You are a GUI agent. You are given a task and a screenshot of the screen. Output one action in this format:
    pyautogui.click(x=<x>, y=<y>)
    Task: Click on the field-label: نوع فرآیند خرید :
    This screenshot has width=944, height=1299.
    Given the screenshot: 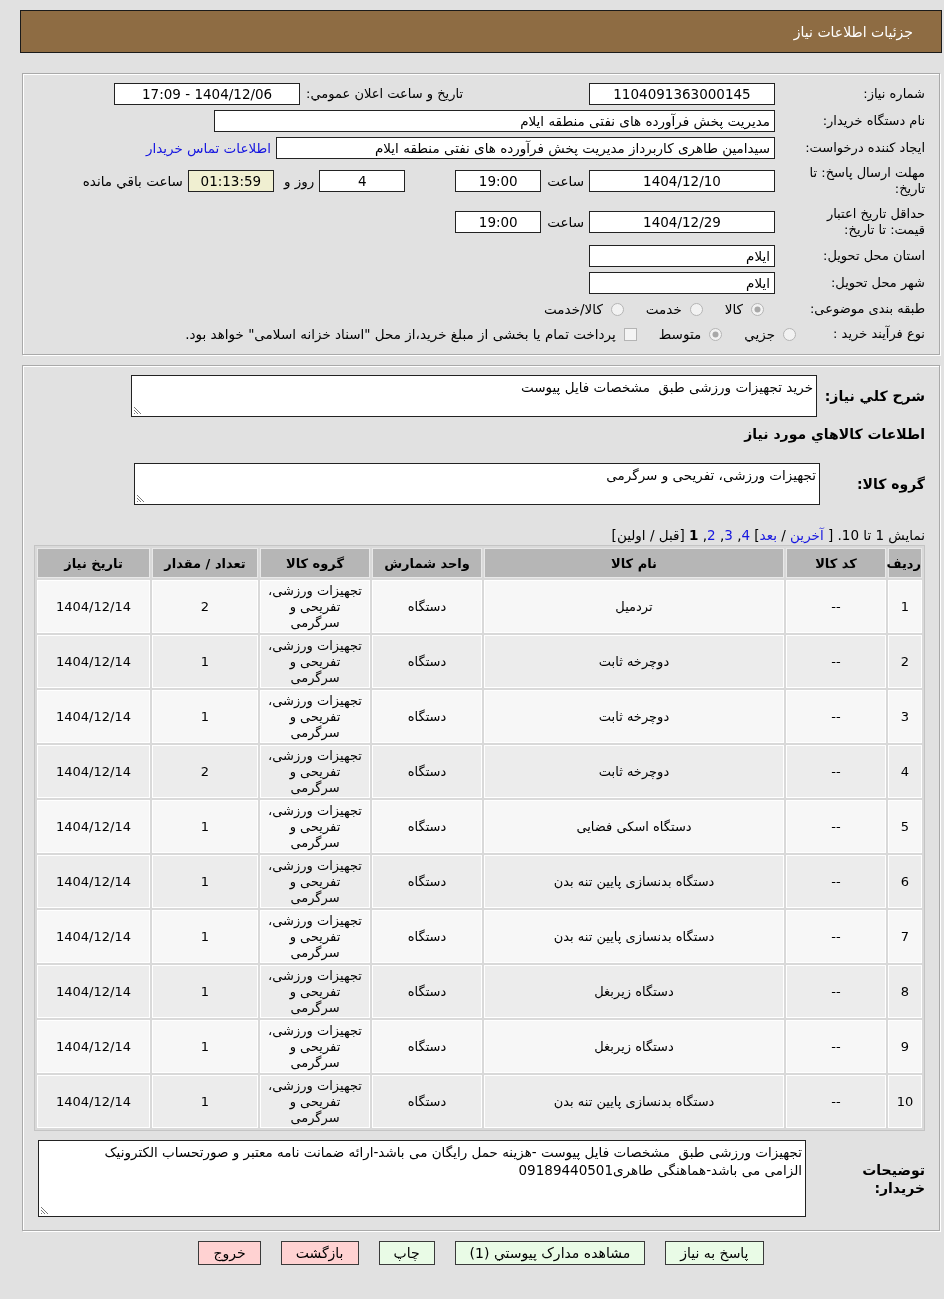 What is the action you would take?
    pyautogui.click(x=878, y=334)
    